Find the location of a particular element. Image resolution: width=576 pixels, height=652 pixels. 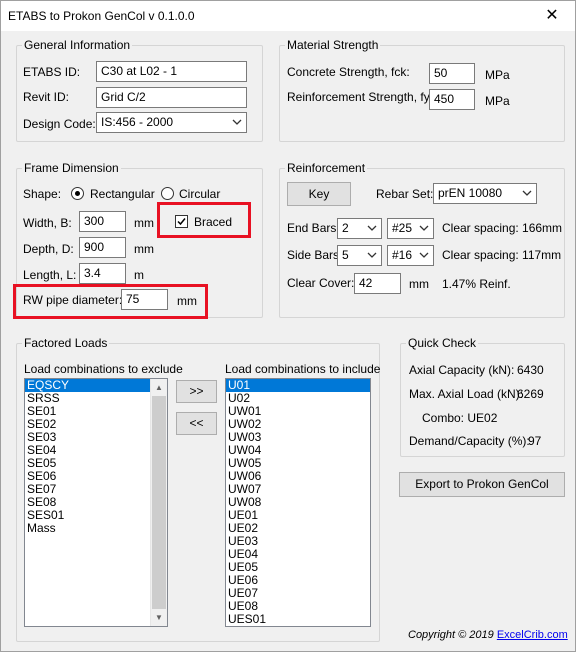

width-unit: mm is located at coordinates (144, 223).